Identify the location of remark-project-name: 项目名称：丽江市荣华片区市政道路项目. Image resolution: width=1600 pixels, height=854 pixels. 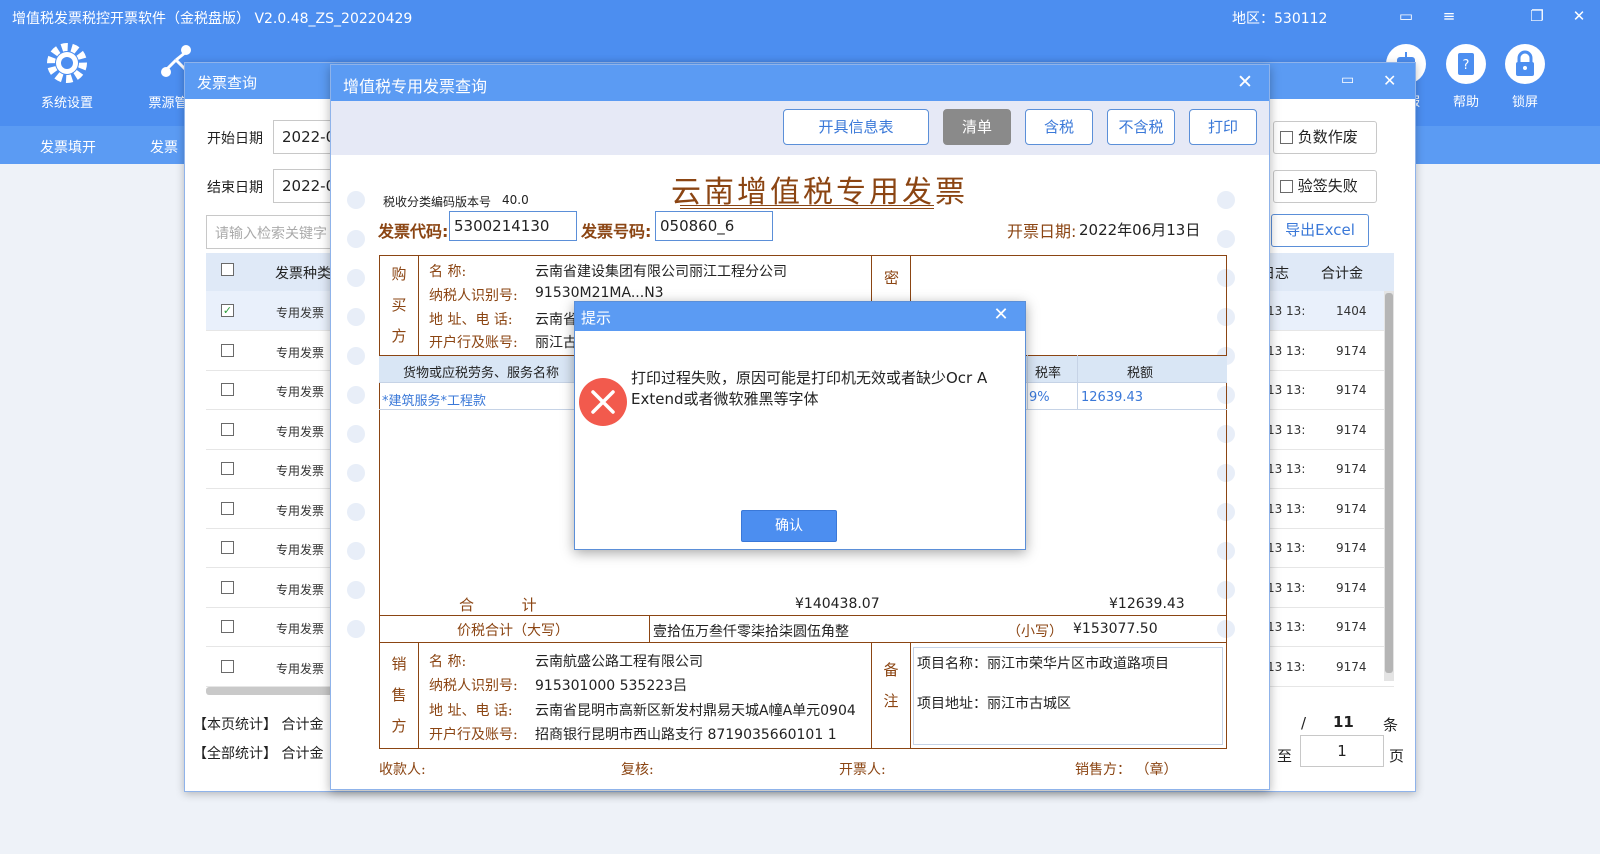
(1043, 664).